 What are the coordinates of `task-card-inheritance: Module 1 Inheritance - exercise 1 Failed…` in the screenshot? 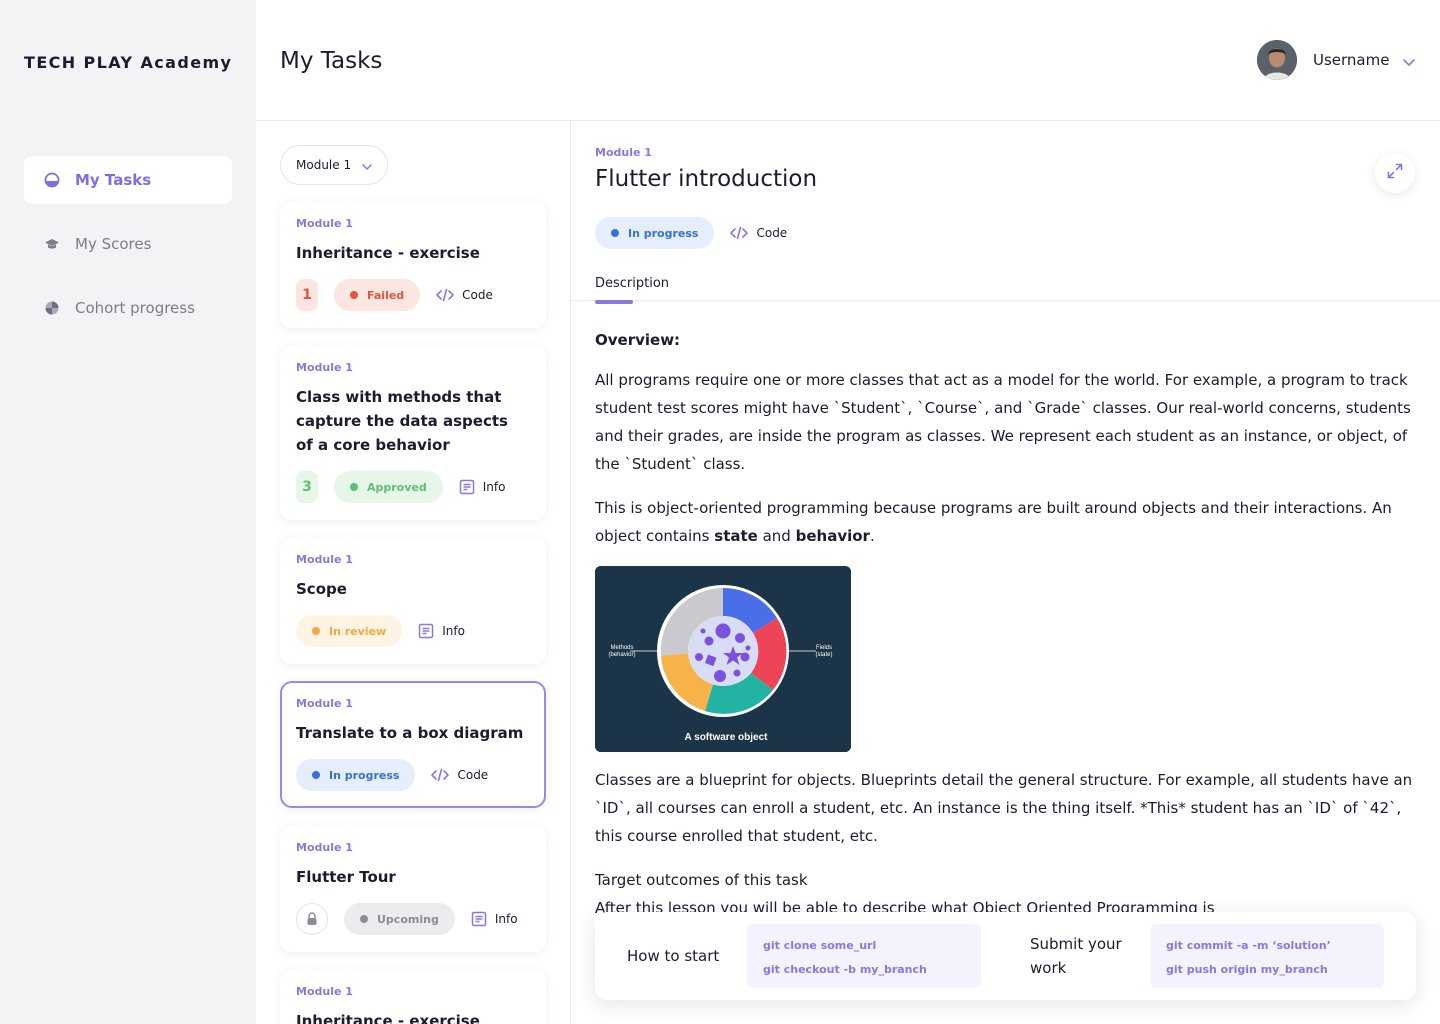 It's located at (413, 264).